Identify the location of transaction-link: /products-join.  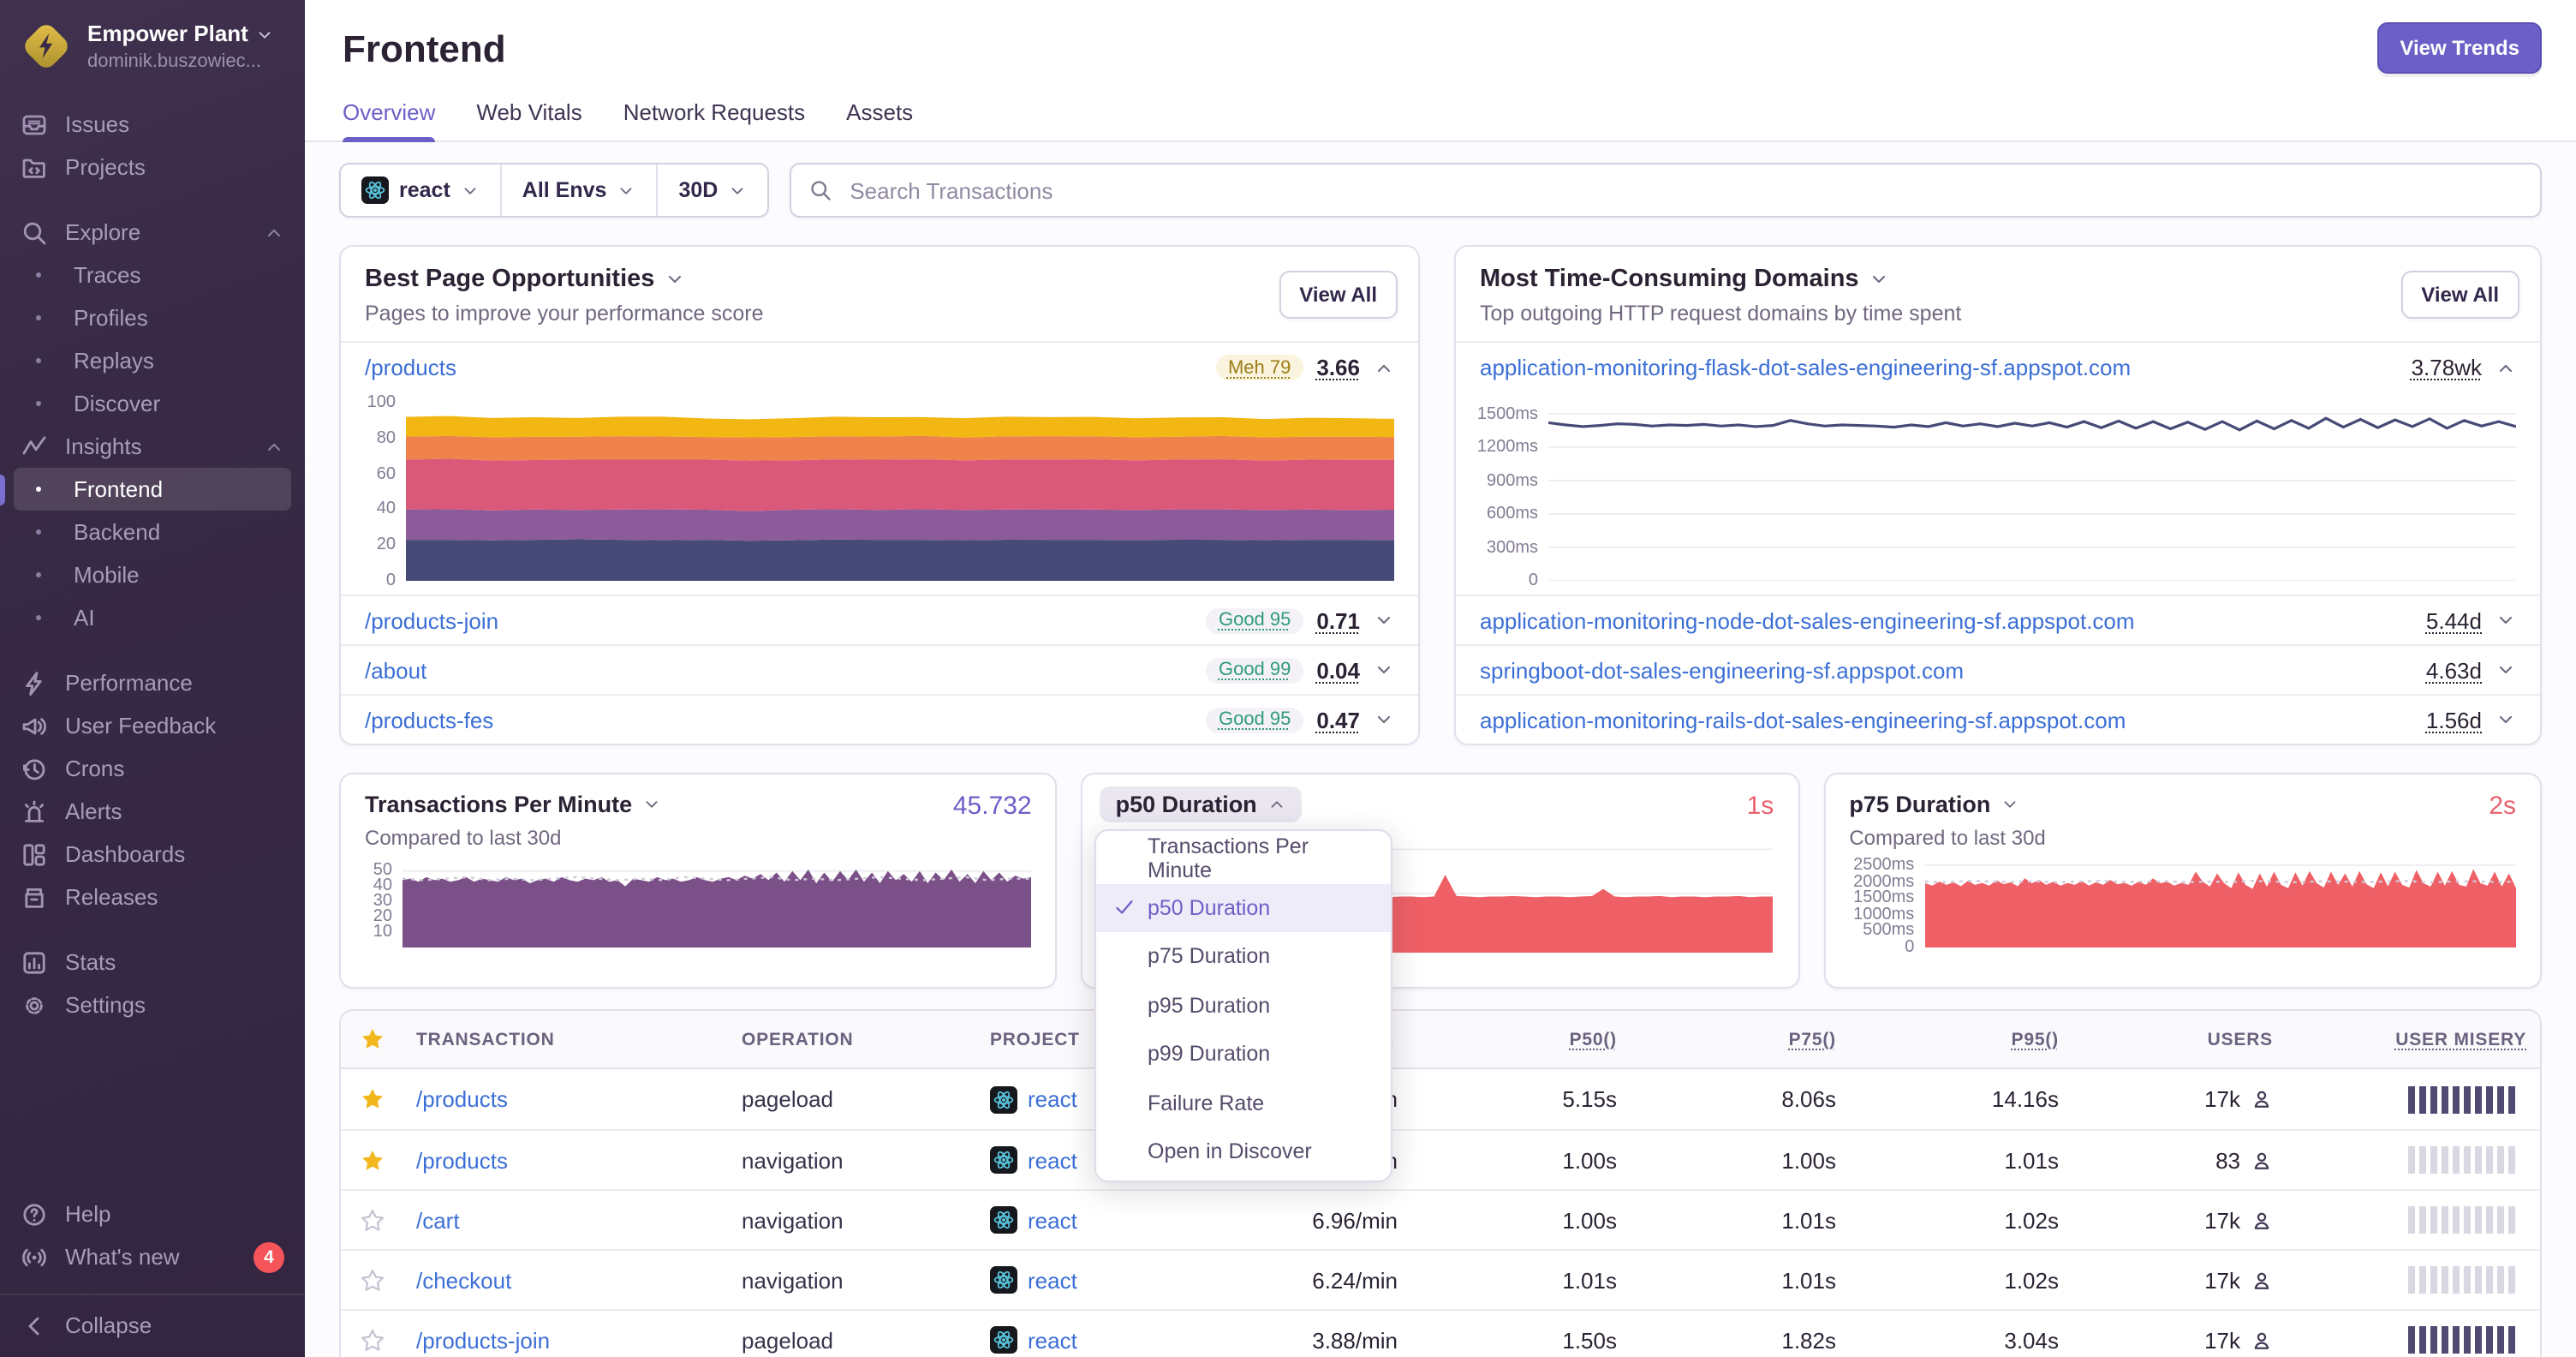
(483, 1340).